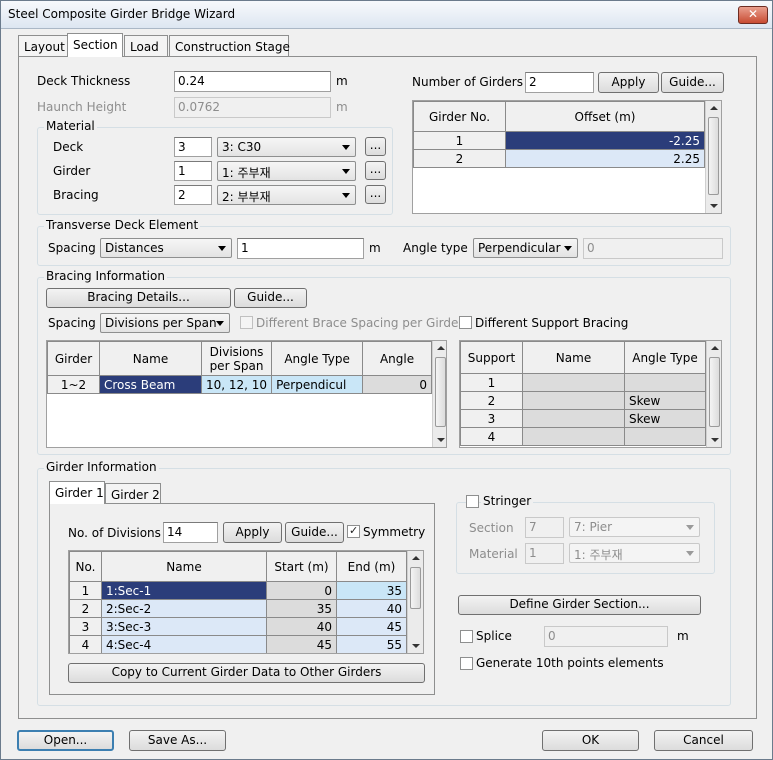  Describe the element at coordinates (301, 566) in the screenshot. I see `column-header: Start (m)` at that location.